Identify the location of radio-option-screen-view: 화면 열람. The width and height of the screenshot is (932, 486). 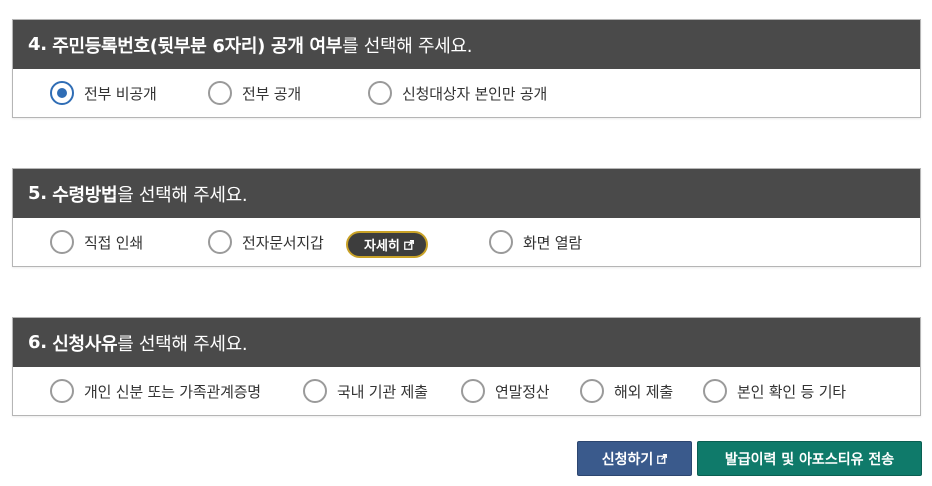
(535, 242).